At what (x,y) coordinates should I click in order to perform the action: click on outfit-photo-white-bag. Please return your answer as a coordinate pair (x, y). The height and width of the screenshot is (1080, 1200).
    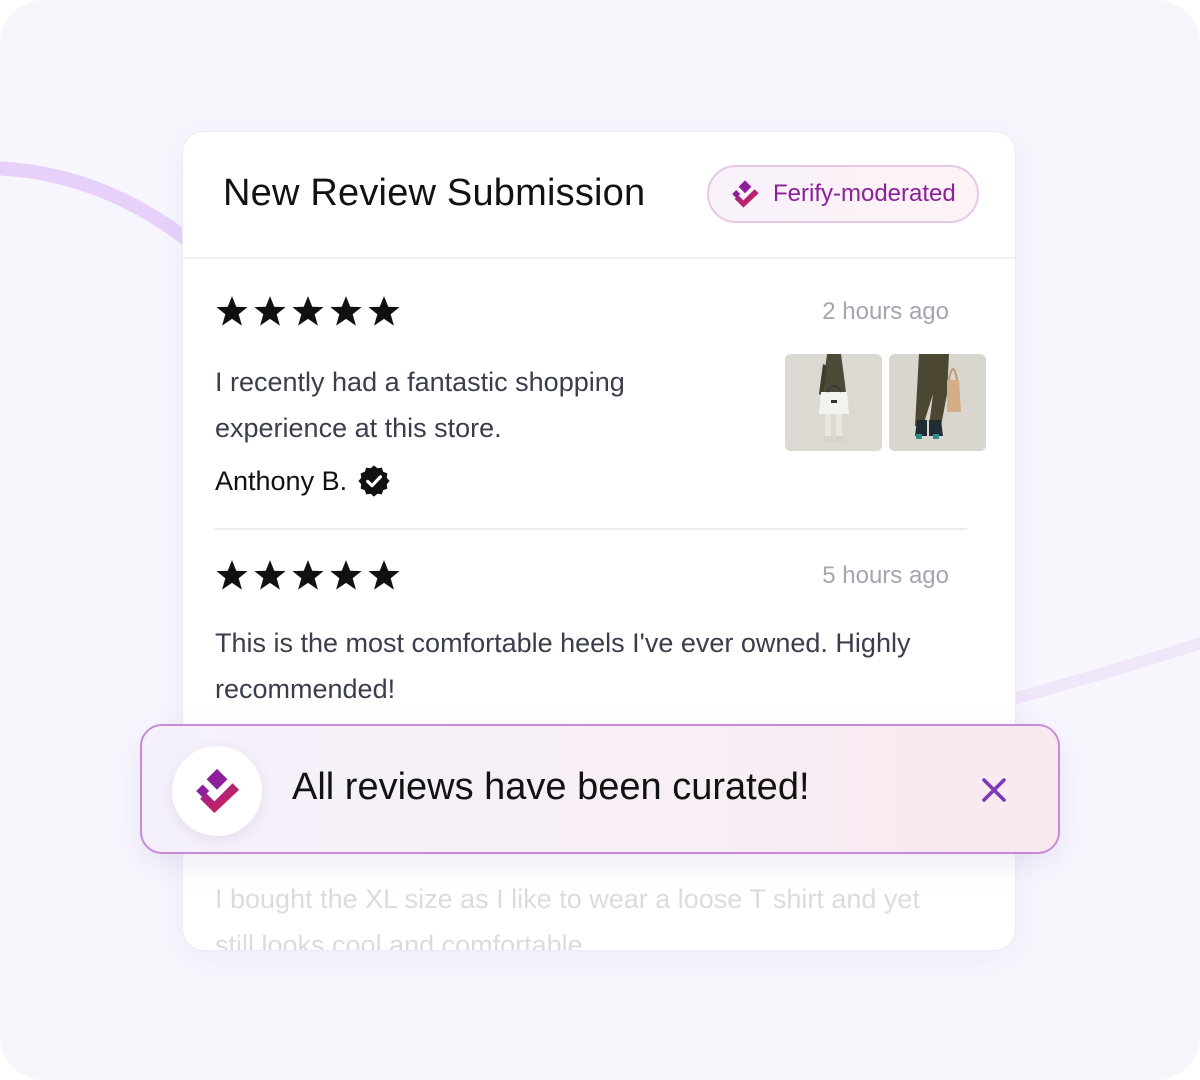
    Looking at the image, I should click on (833, 402).